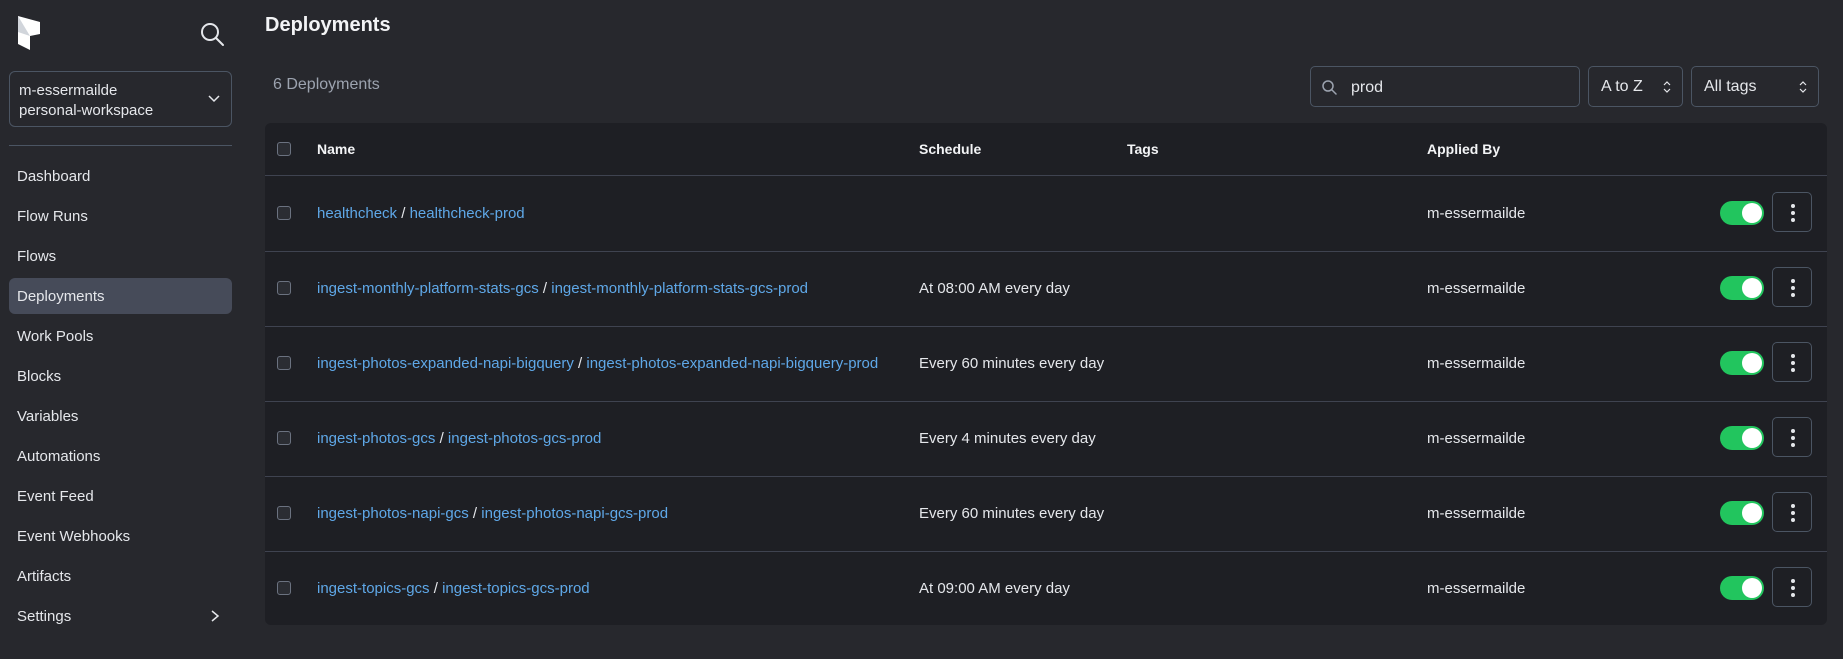  I want to click on sidebar-item-dashboard: Dashboard, so click(120, 176).